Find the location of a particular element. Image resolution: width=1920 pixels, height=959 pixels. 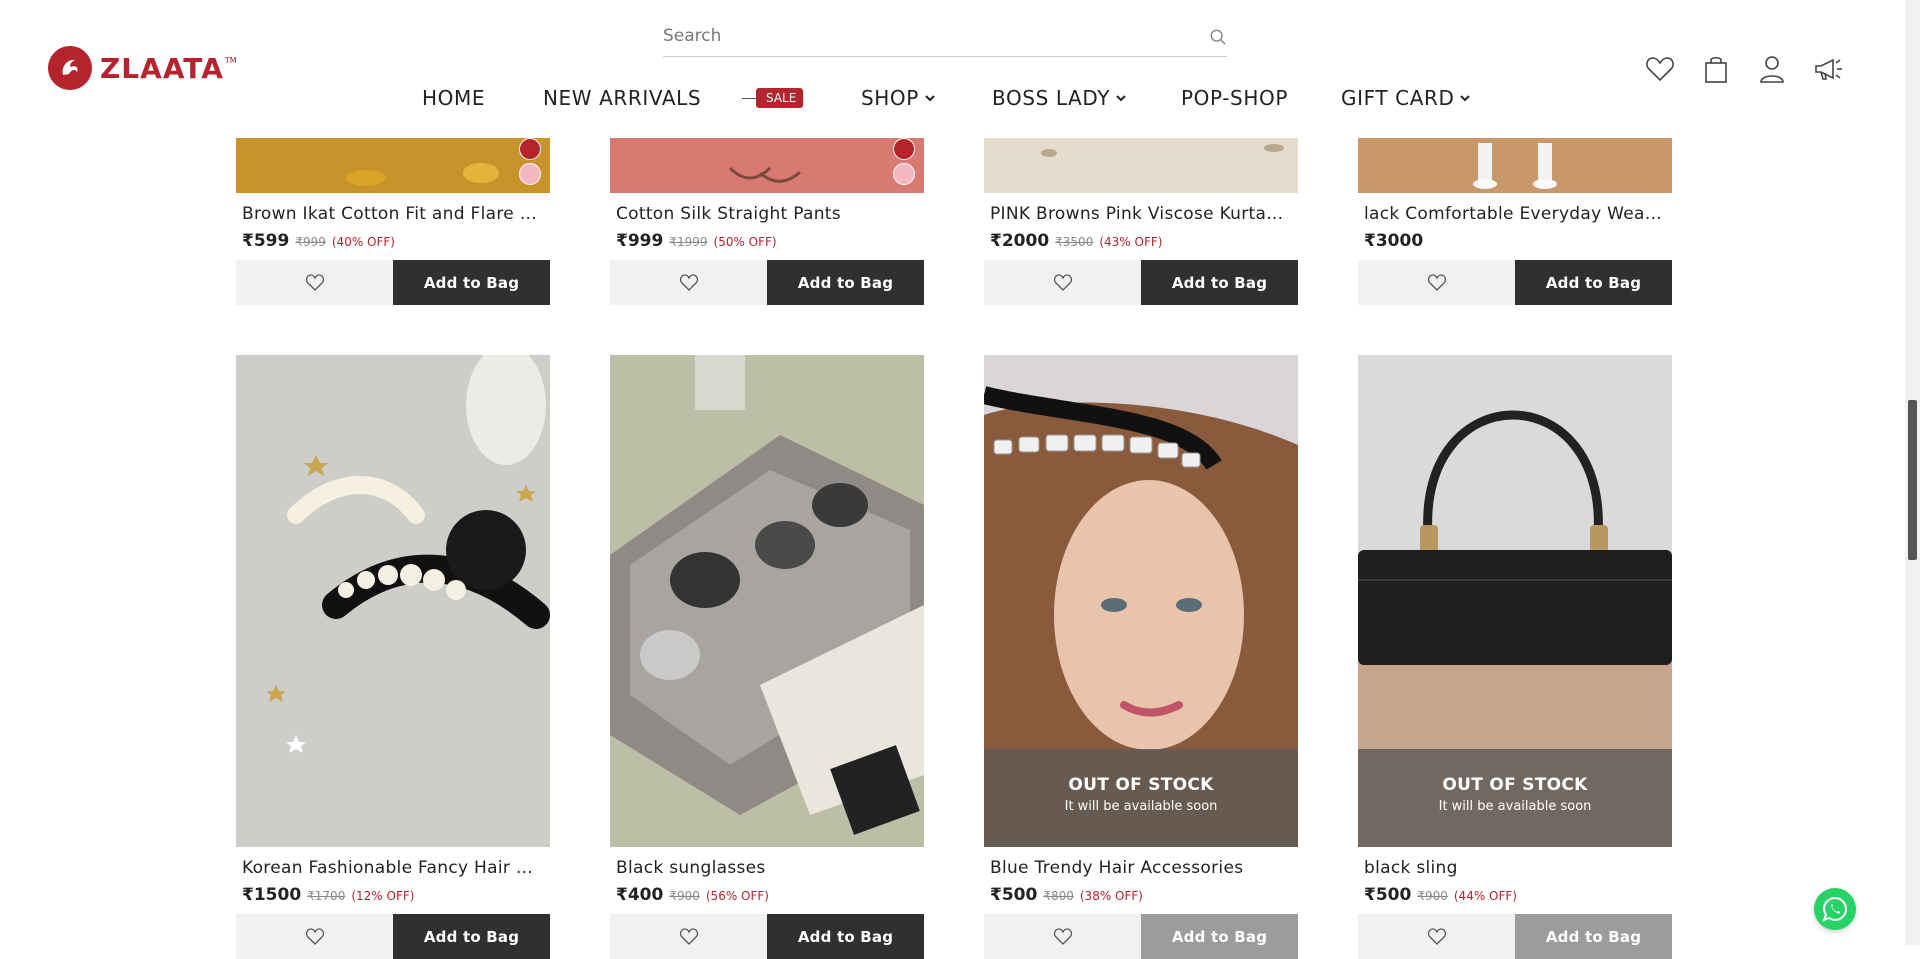

price-mrp: ₹1999 is located at coordinates (688, 242).